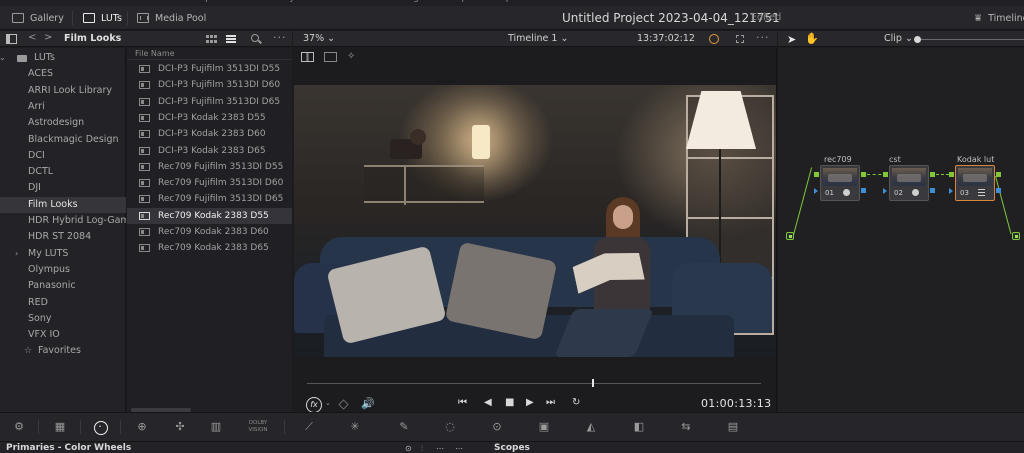  Describe the element at coordinates (63, 221) in the screenshot. I see `lut-folder-item: HDR Hybrid Log-Gamma` at that location.